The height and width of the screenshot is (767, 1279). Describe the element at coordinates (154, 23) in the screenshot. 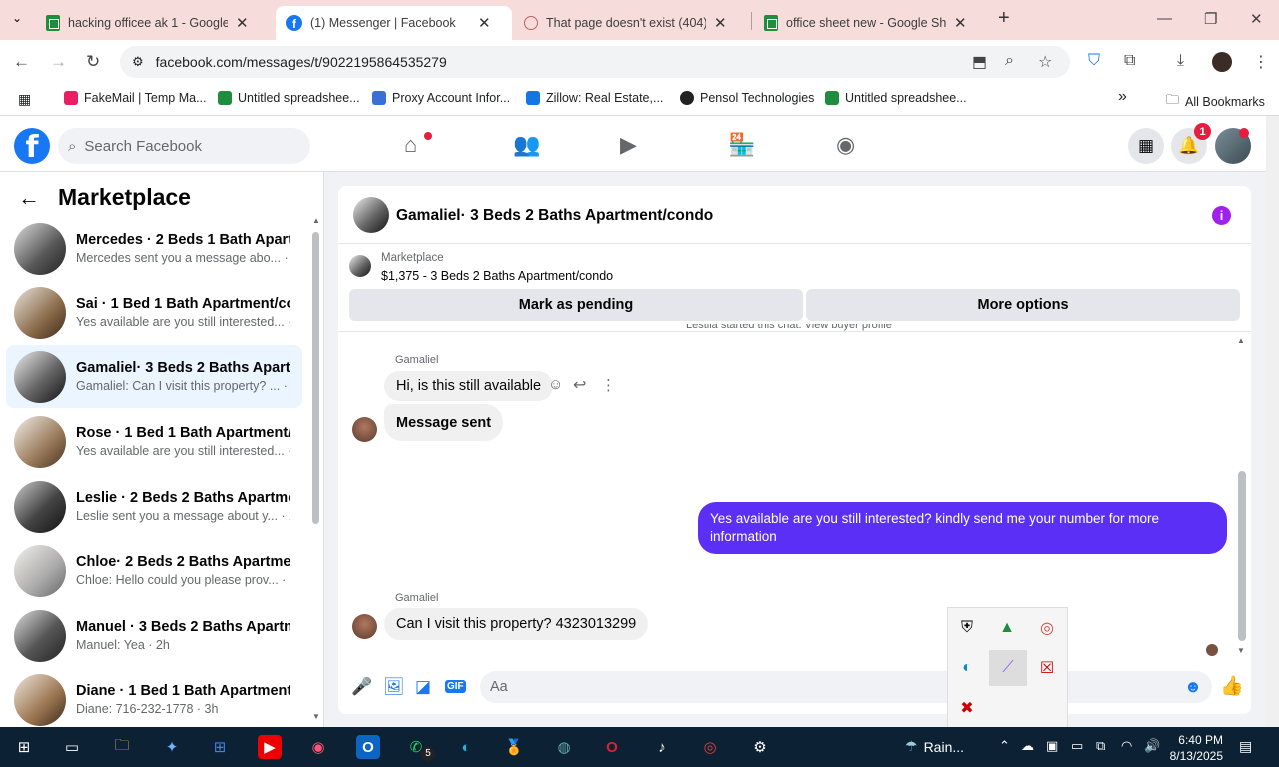

I see `tab-hacking-sheet: hacking officee ak 1 - Google Sheets ✕` at that location.